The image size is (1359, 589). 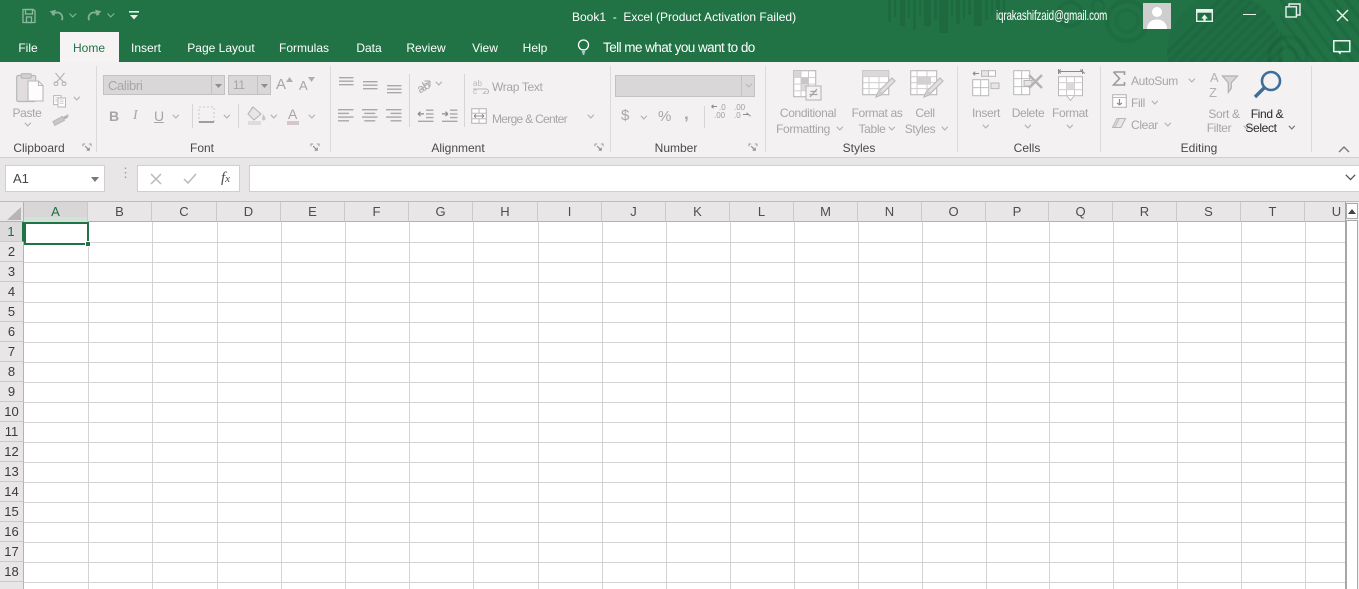 I want to click on svg-text: .0, so click(x=737, y=115).